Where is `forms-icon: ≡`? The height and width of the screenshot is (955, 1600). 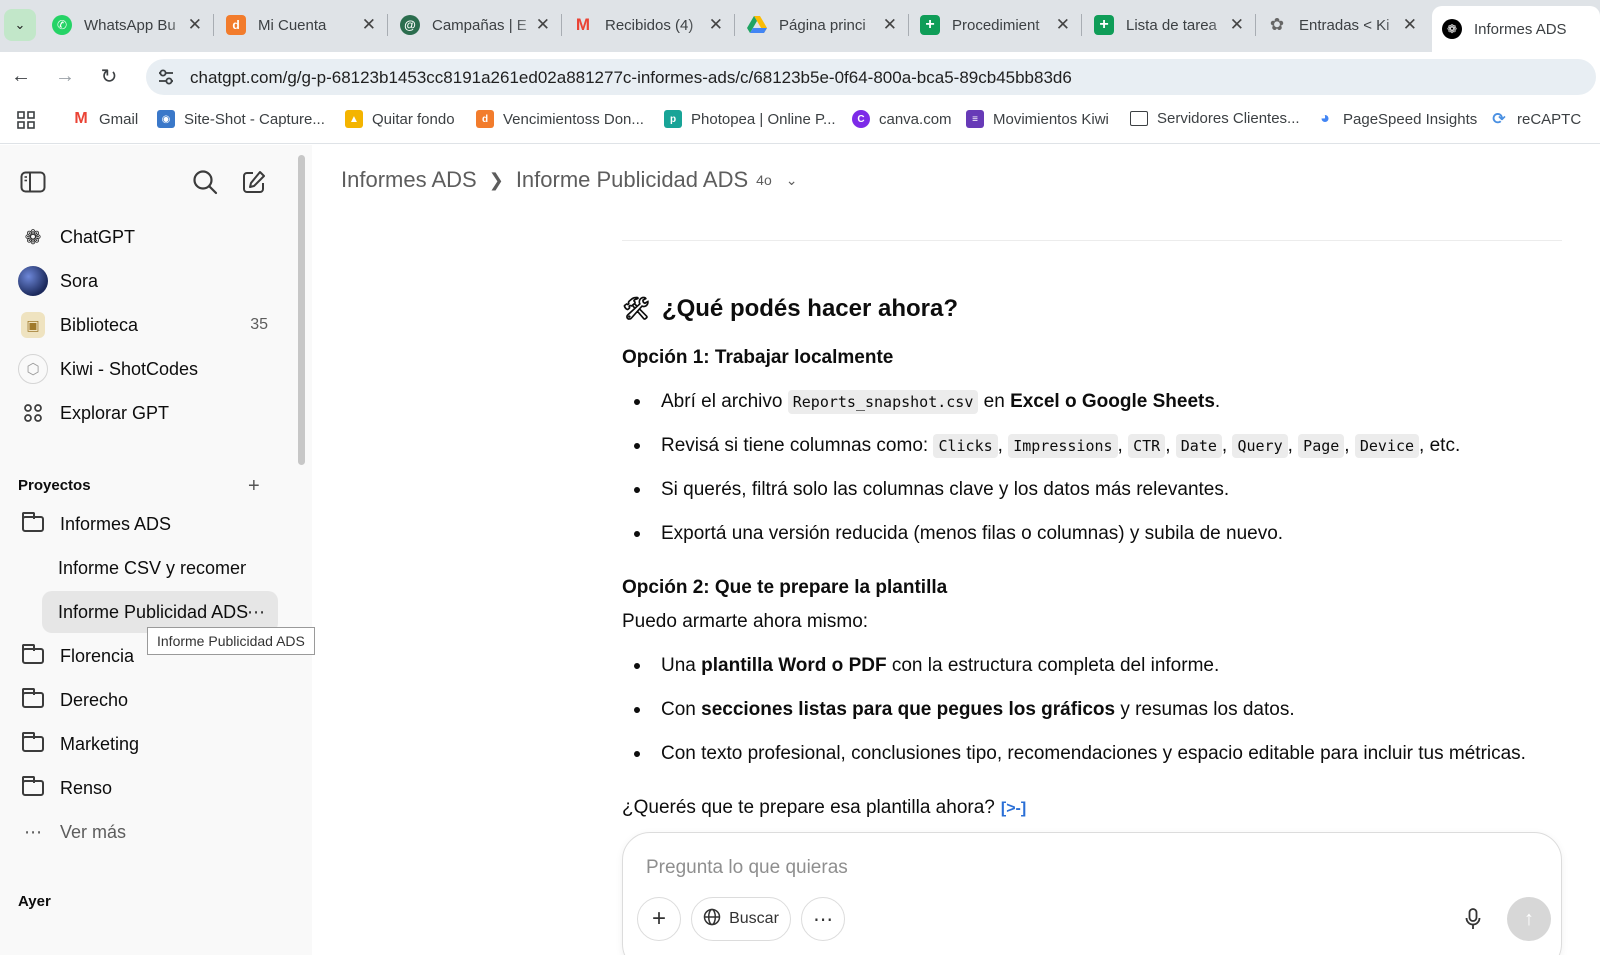
forms-icon: ≡ is located at coordinates (975, 119).